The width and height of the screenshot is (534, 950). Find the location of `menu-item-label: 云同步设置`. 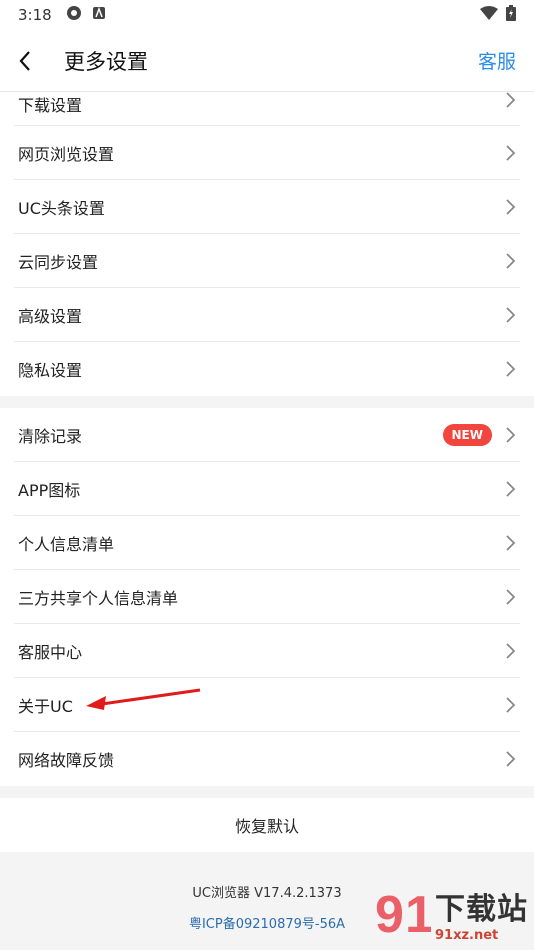

menu-item-label: 云同步设置 is located at coordinates (58, 262).